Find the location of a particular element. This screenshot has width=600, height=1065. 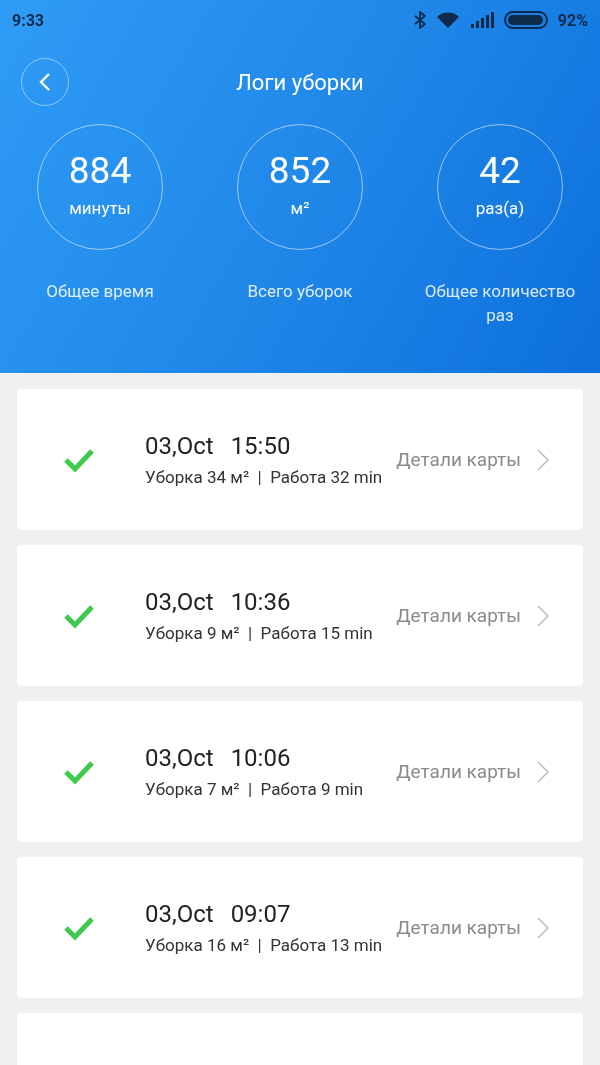

log-summary: Уборка 9 м² | Работа 15 min is located at coordinates (259, 632).